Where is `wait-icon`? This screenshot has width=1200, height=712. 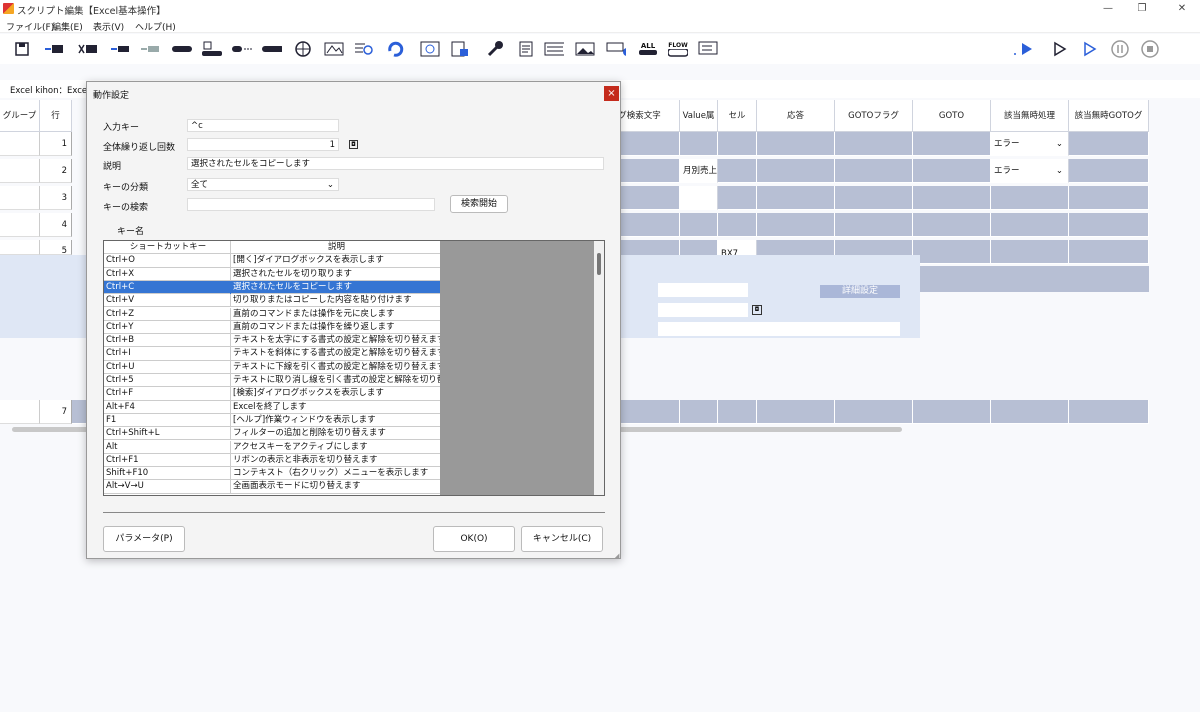
wait-icon is located at coordinates (272, 49).